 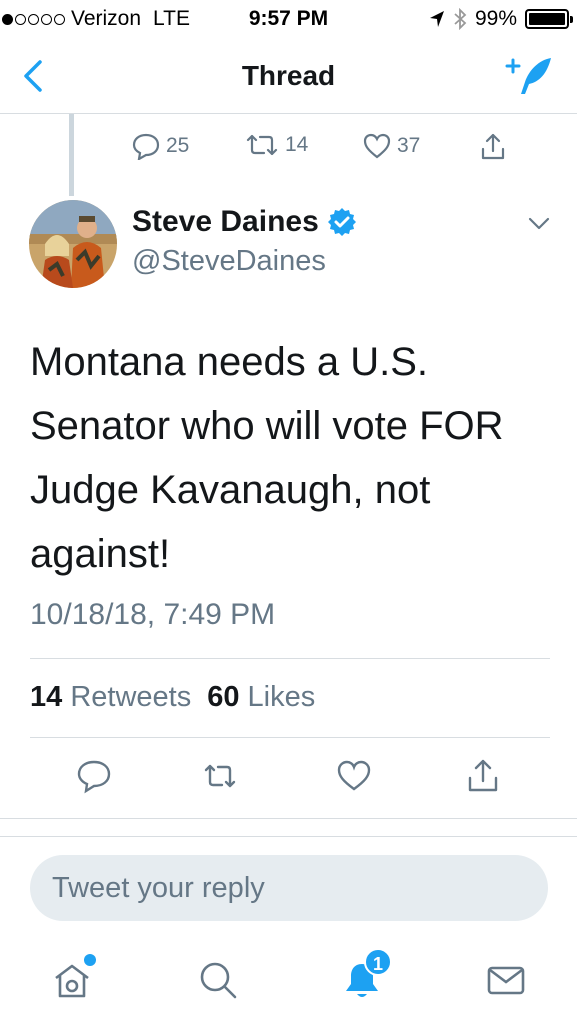 What do you see at coordinates (288, 19) in the screenshot?
I see `status-bar: Verizon LTE 9:57 PM 99%` at bounding box center [288, 19].